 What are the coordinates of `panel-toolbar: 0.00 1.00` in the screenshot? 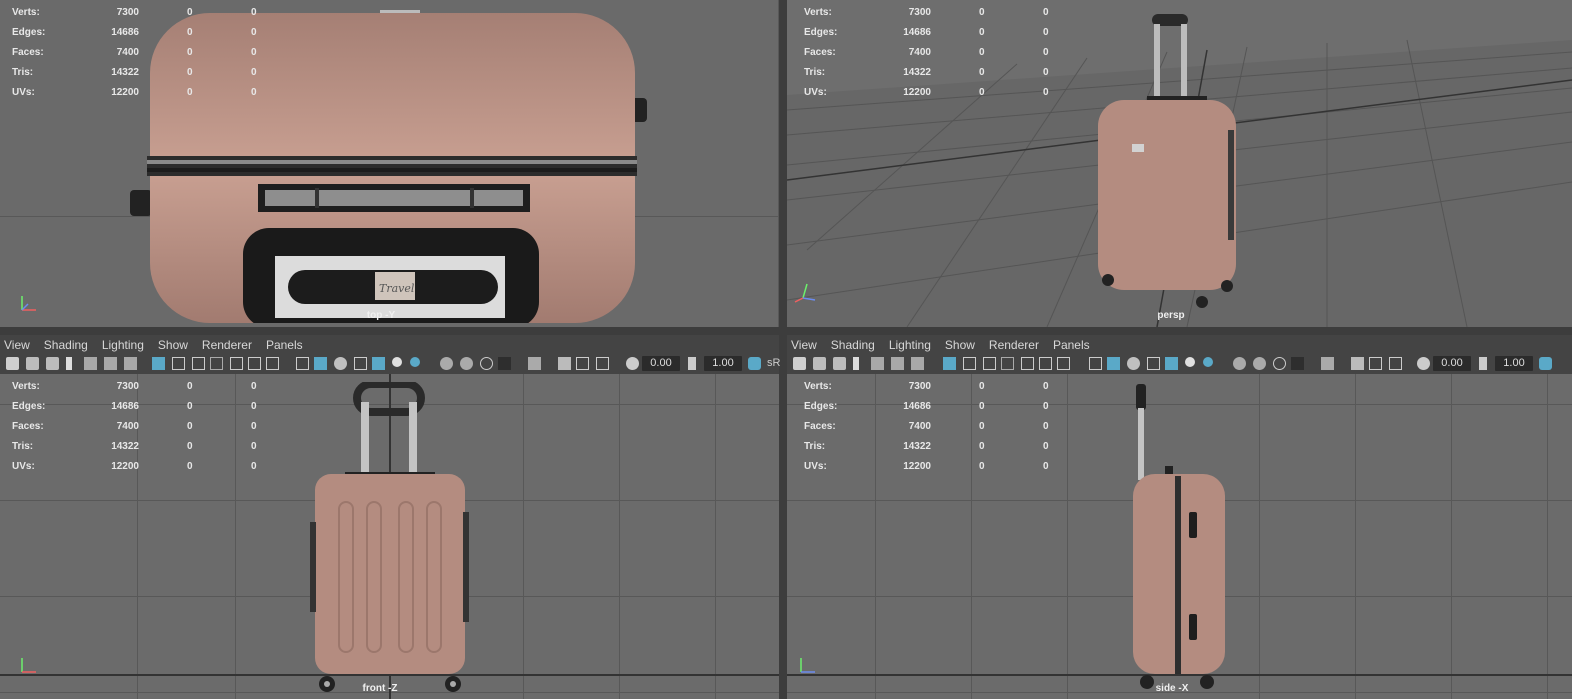 It's located at (1179, 364).